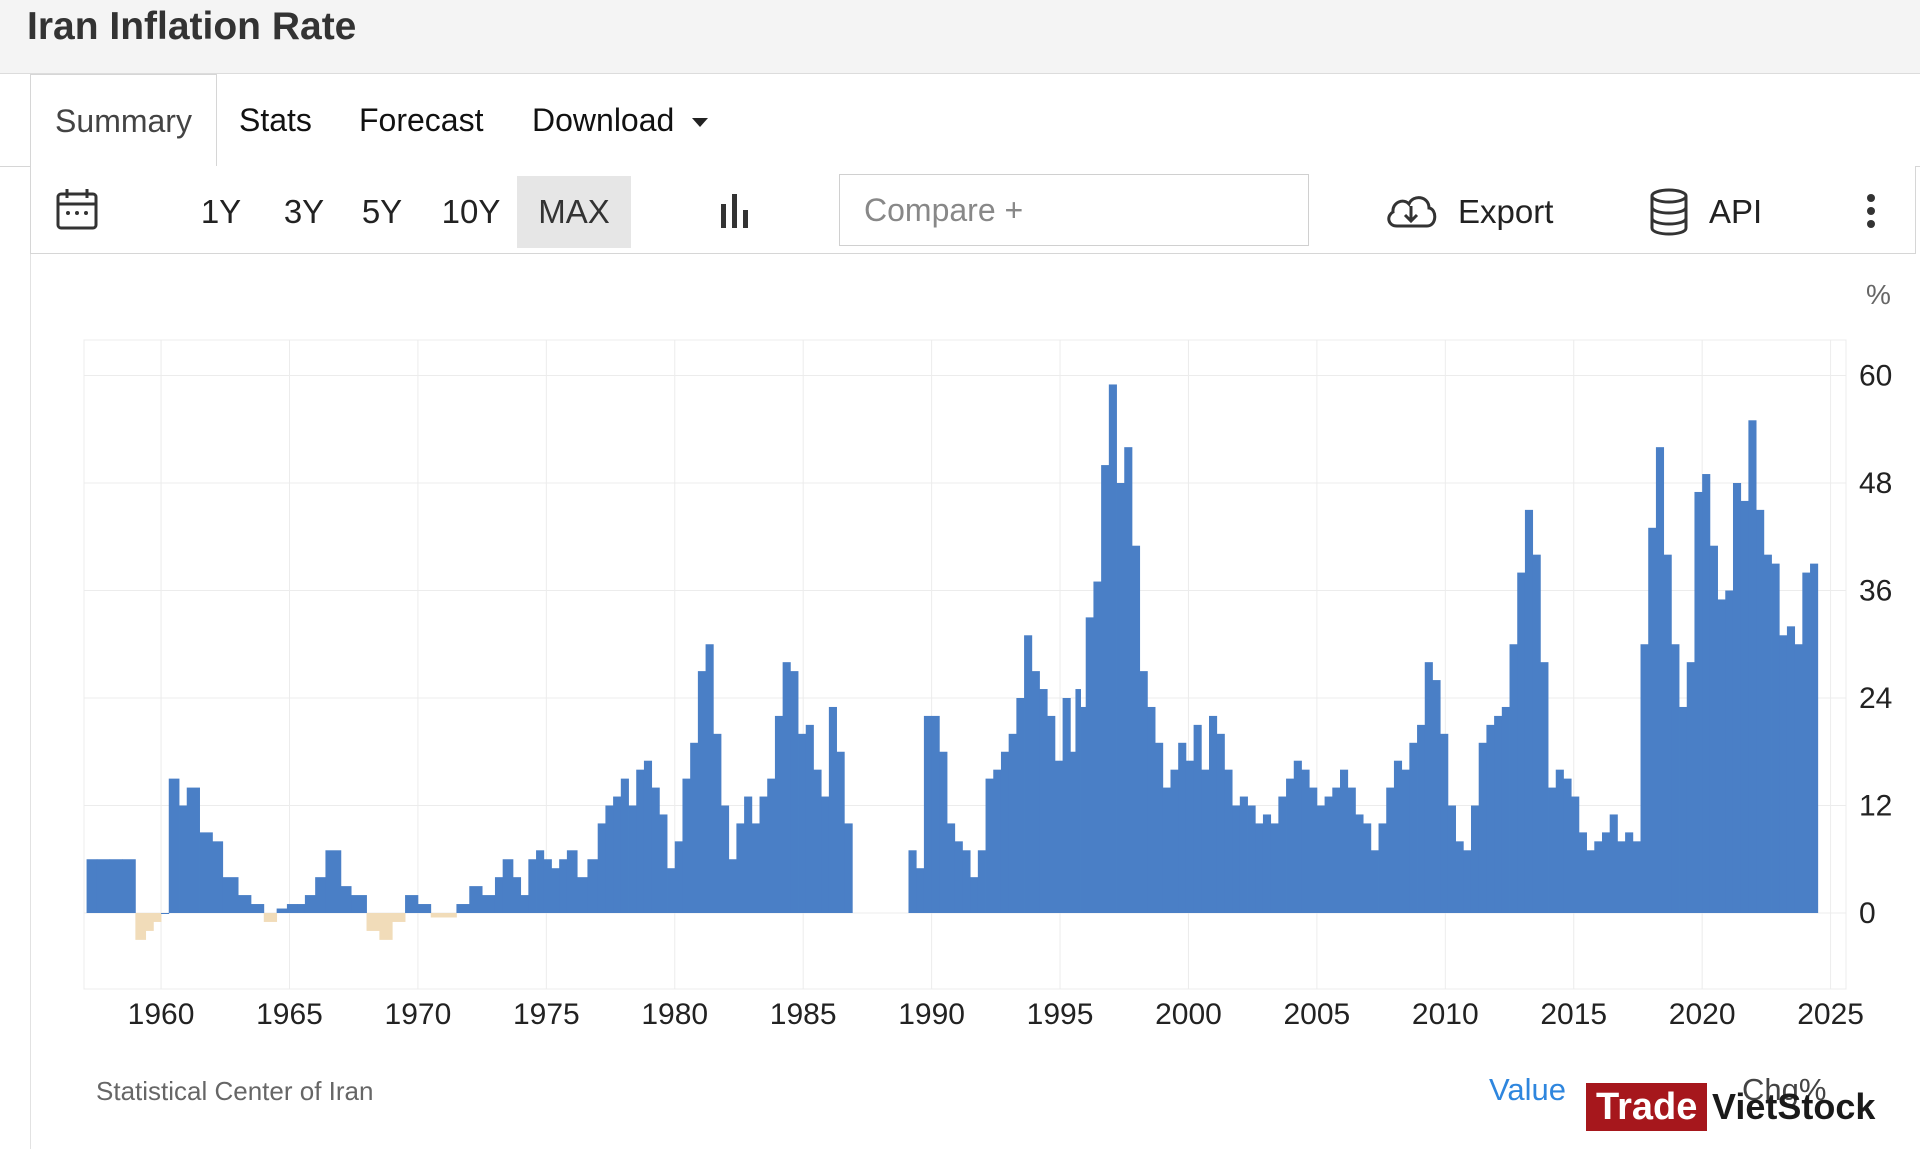 The height and width of the screenshot is (1149, 1920). What do you see at coordinates (304, 212) in the screenshot?
I see `range-3y-button: 3Y` at bounding box center [304, 212].